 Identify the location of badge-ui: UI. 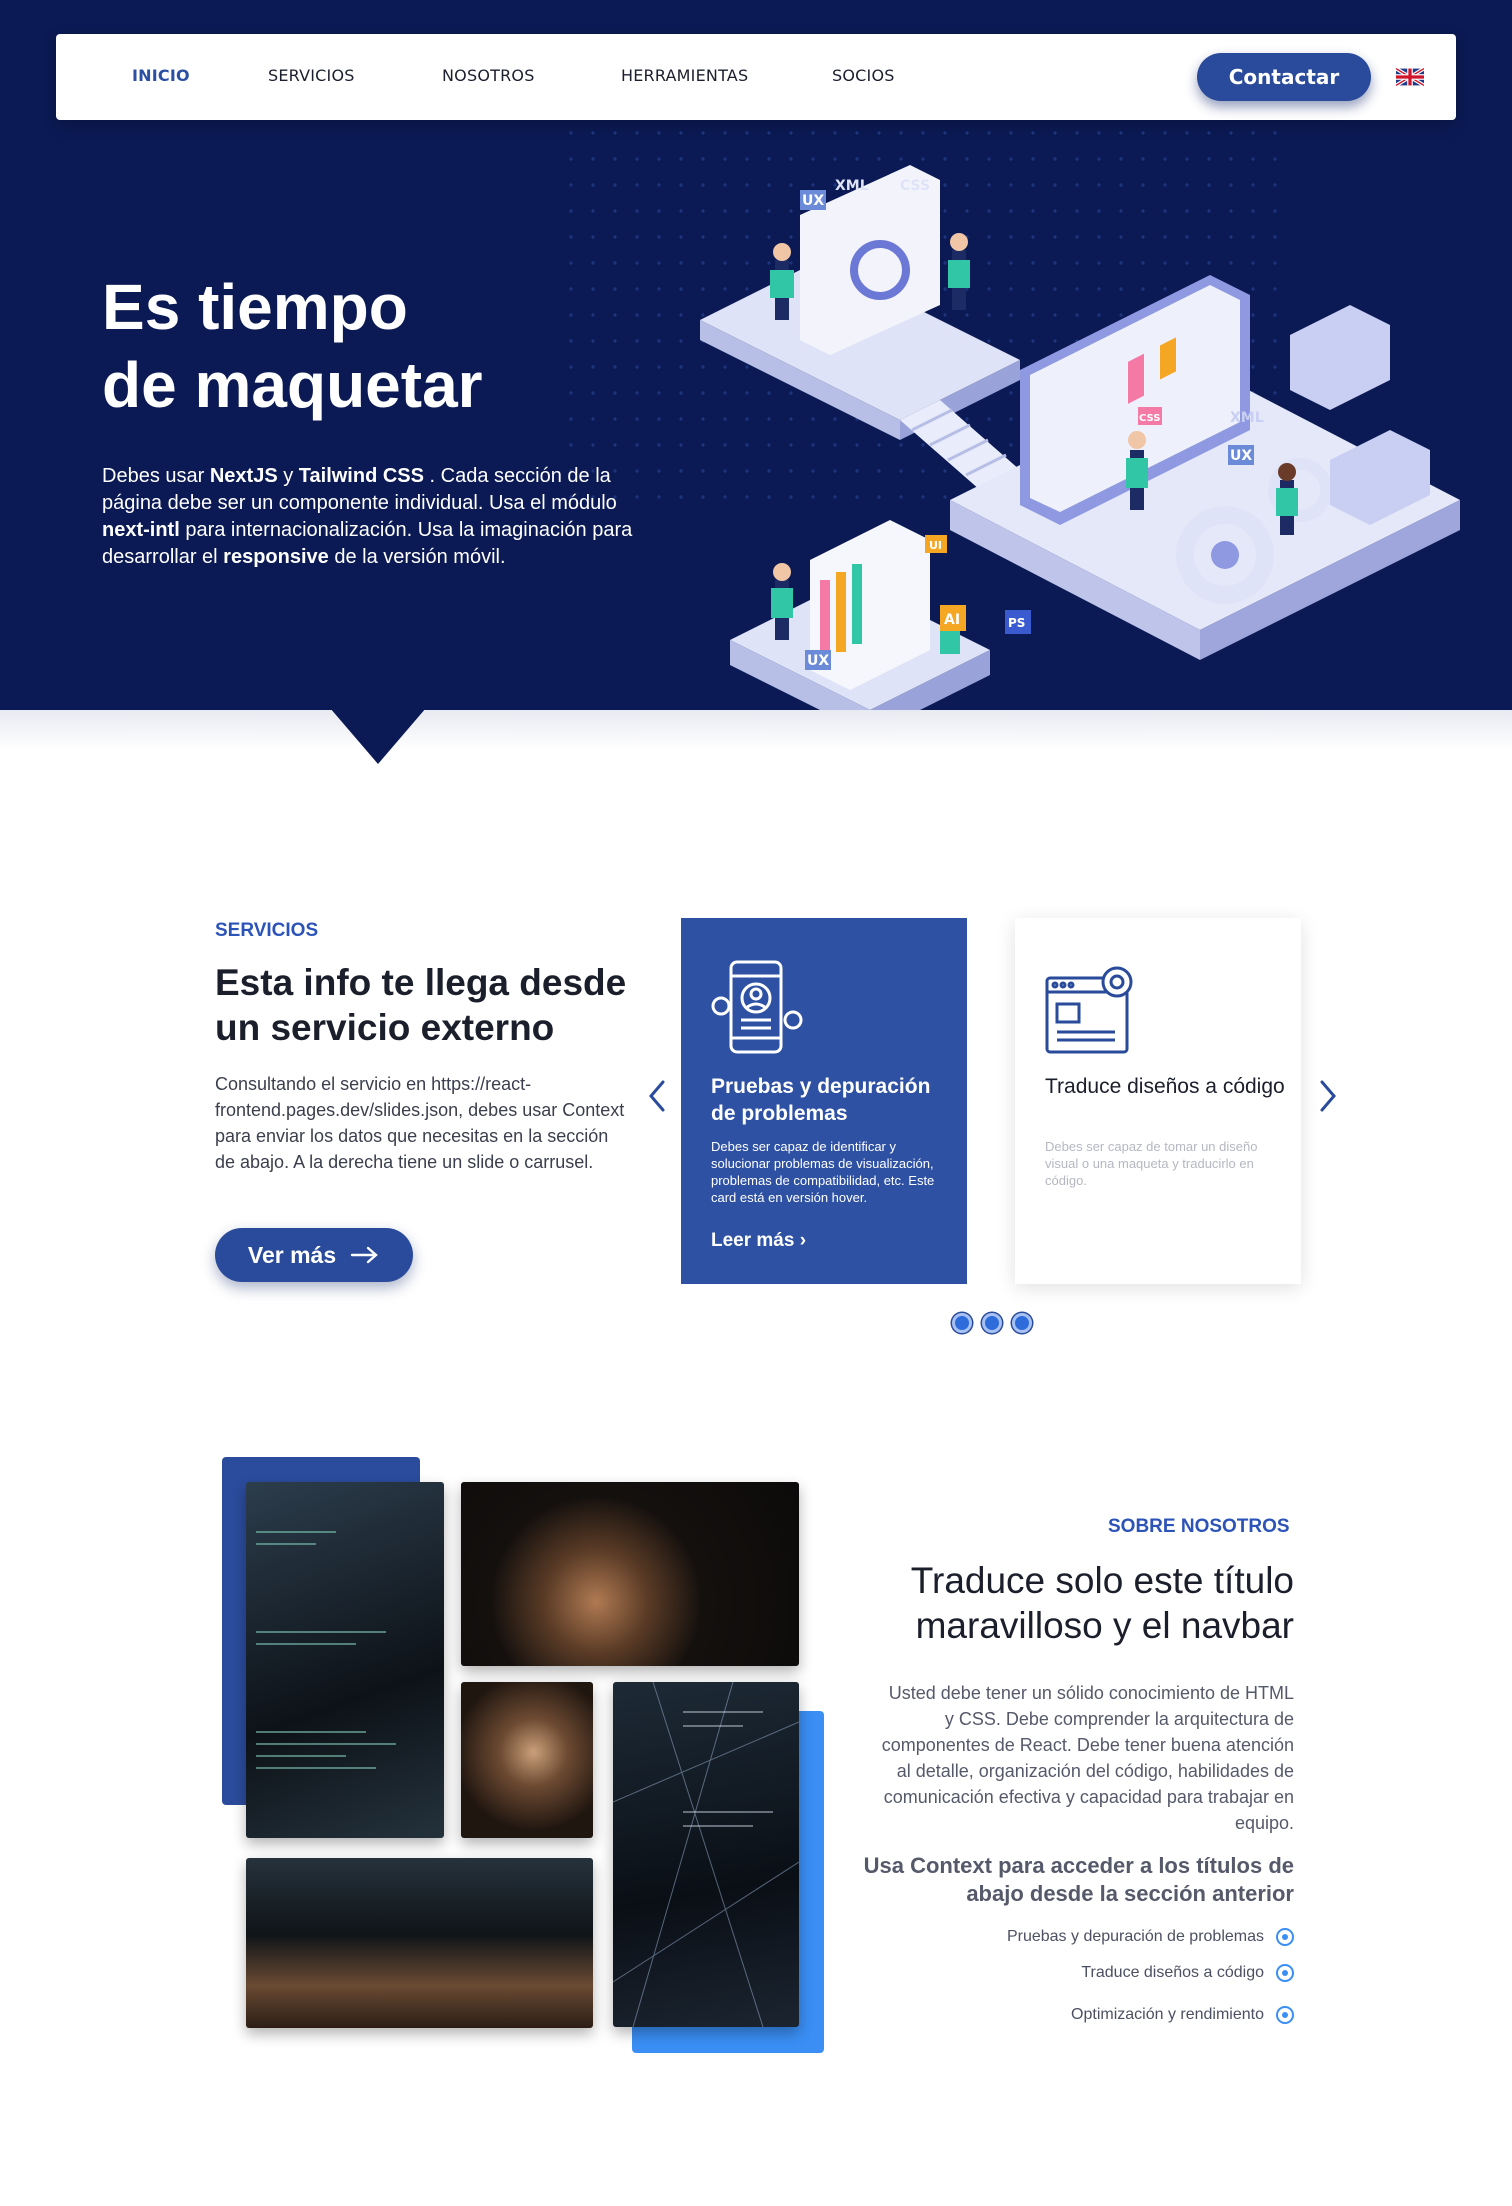
(935, 545).